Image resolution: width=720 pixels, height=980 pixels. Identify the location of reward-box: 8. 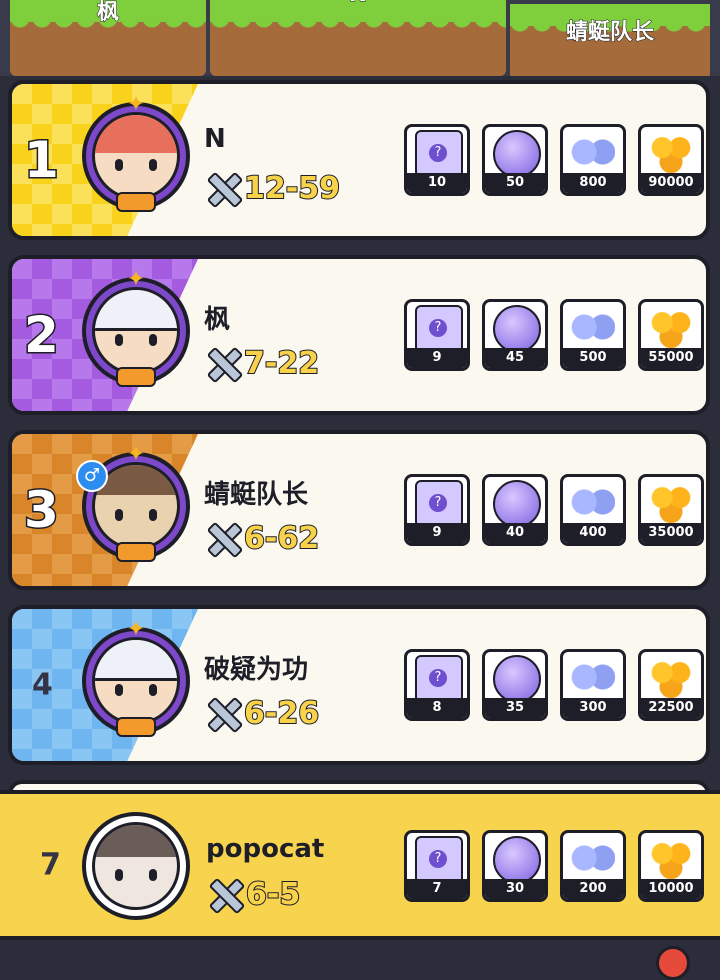
(437, 685).